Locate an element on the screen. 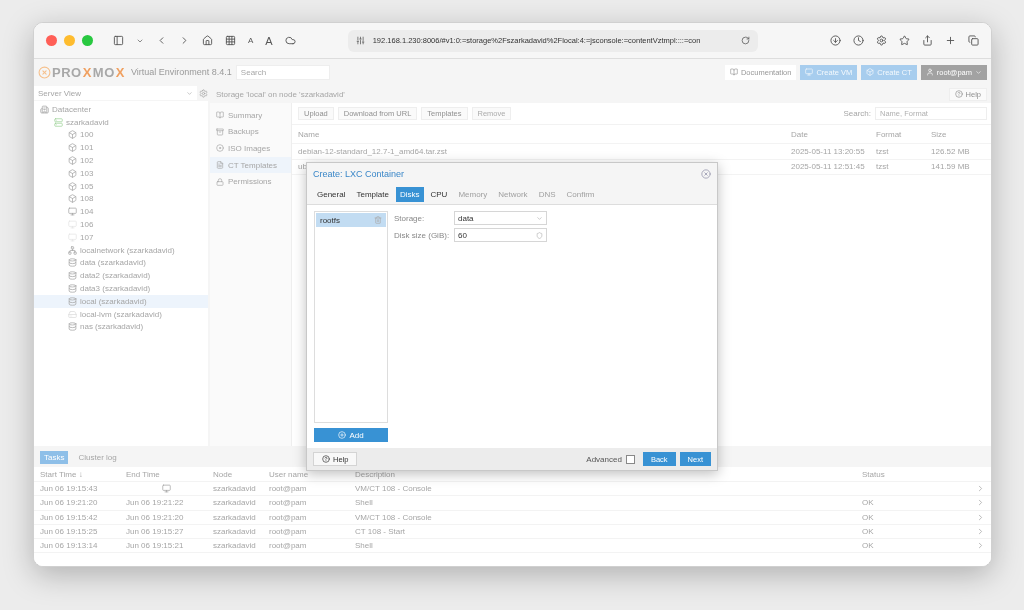 Image resolution: width=1024 pixels, height=610 pixels. tree-item: nas (szarkadavid) is located at coordinates (121, 327).